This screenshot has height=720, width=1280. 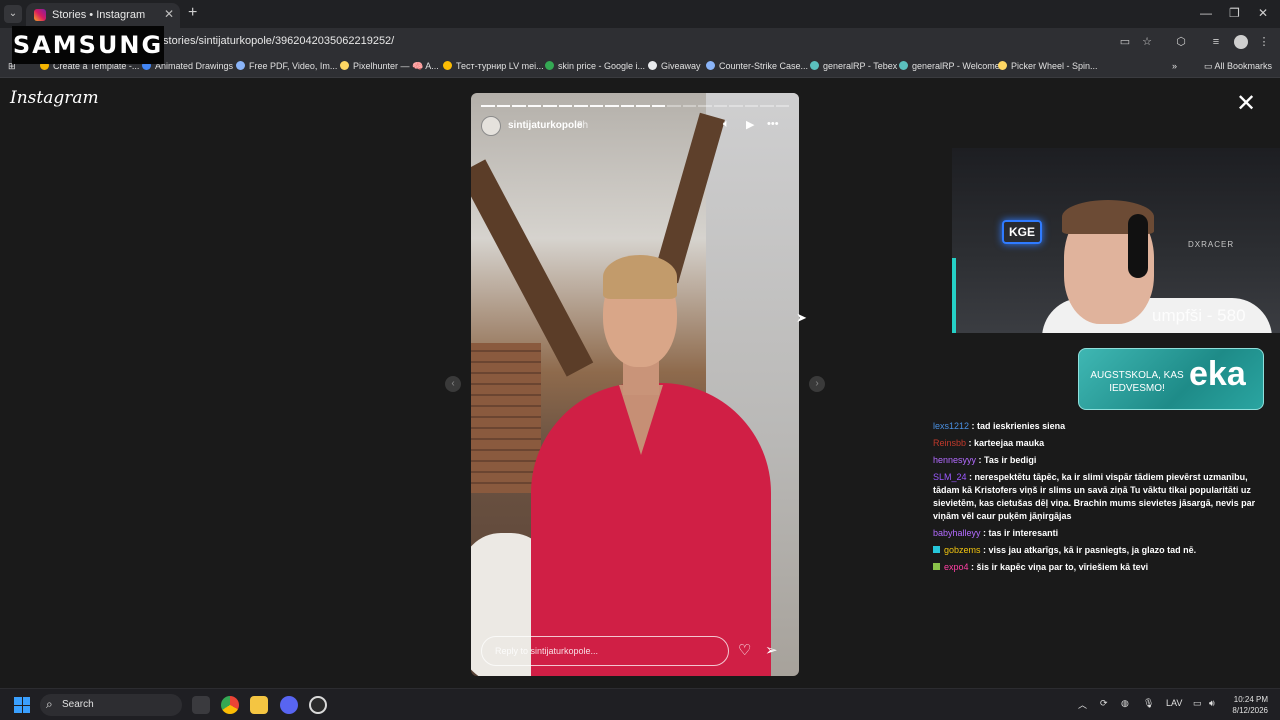 I want to click on previous-story-arrow-icon: ‹, so click(x=453, y=384).